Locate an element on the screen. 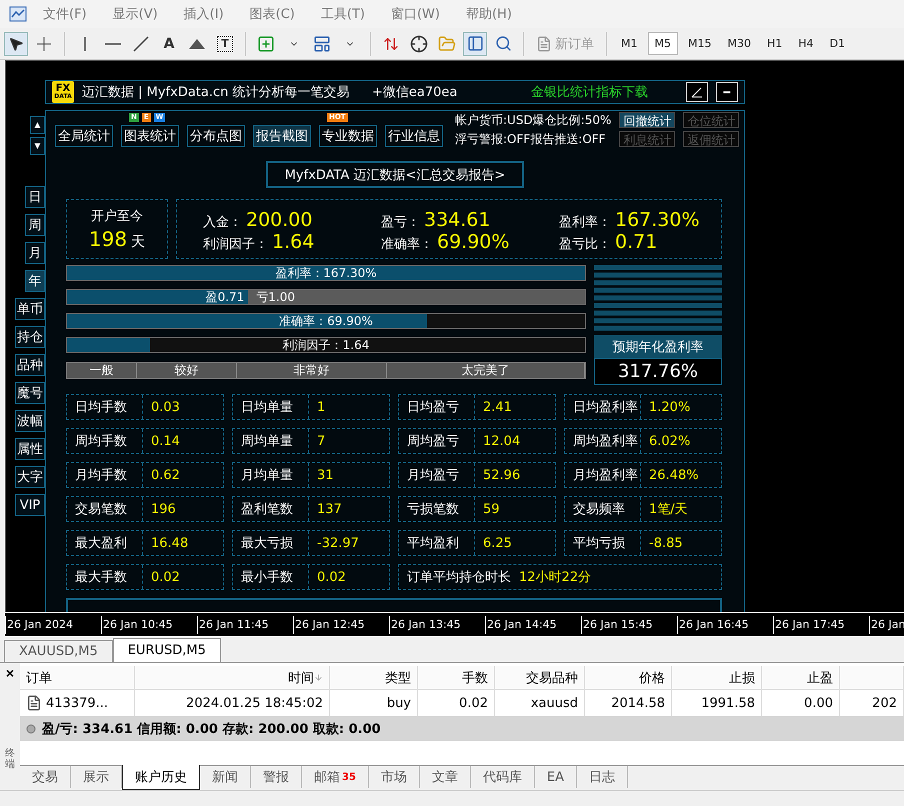 Image resolution: width=904 pixels, height=806 pixels. chart-tab: XAUUSD,M5 is located at coordinates (58, 651).